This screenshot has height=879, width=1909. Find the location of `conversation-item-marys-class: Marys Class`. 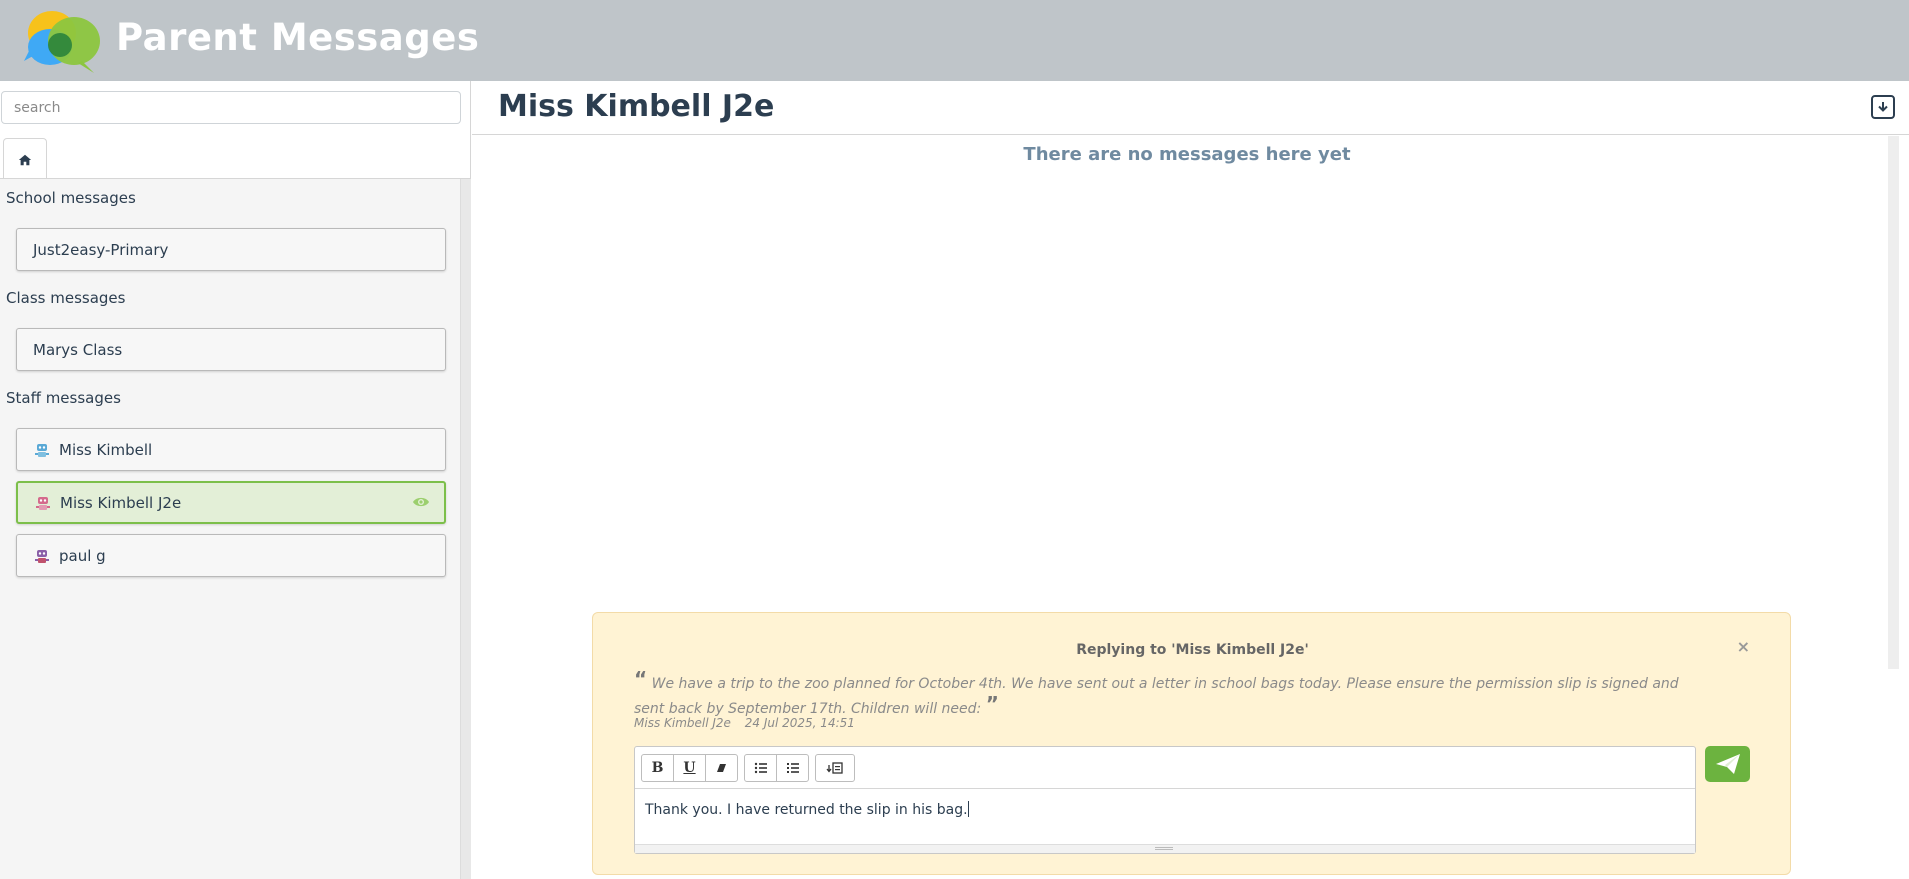

conversation-item-marys-class: Marys Class is located at coordinates (231, 349).